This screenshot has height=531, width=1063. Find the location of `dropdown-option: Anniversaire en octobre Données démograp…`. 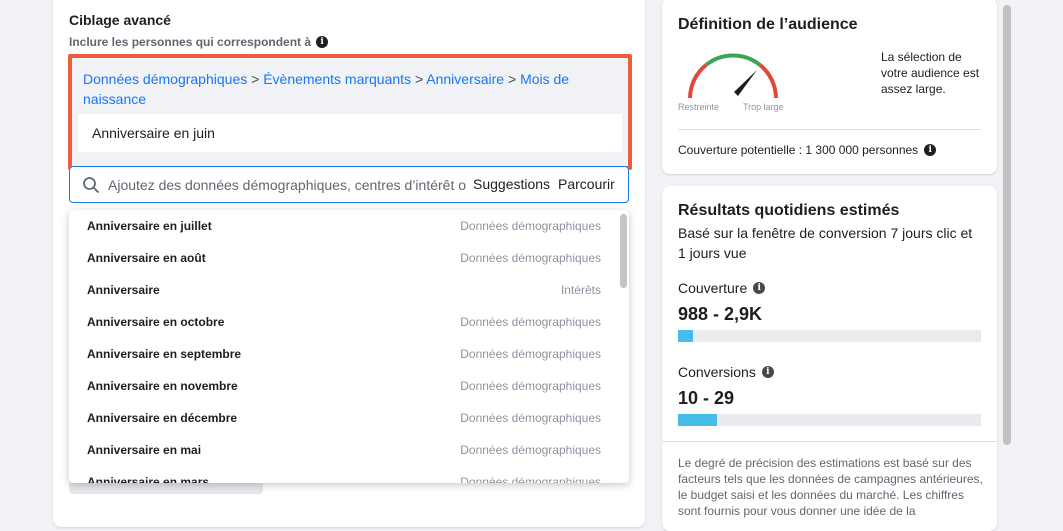

dropdown-option: Anniversaire en octobre Données démograp… is located at coordinates (341, 322).